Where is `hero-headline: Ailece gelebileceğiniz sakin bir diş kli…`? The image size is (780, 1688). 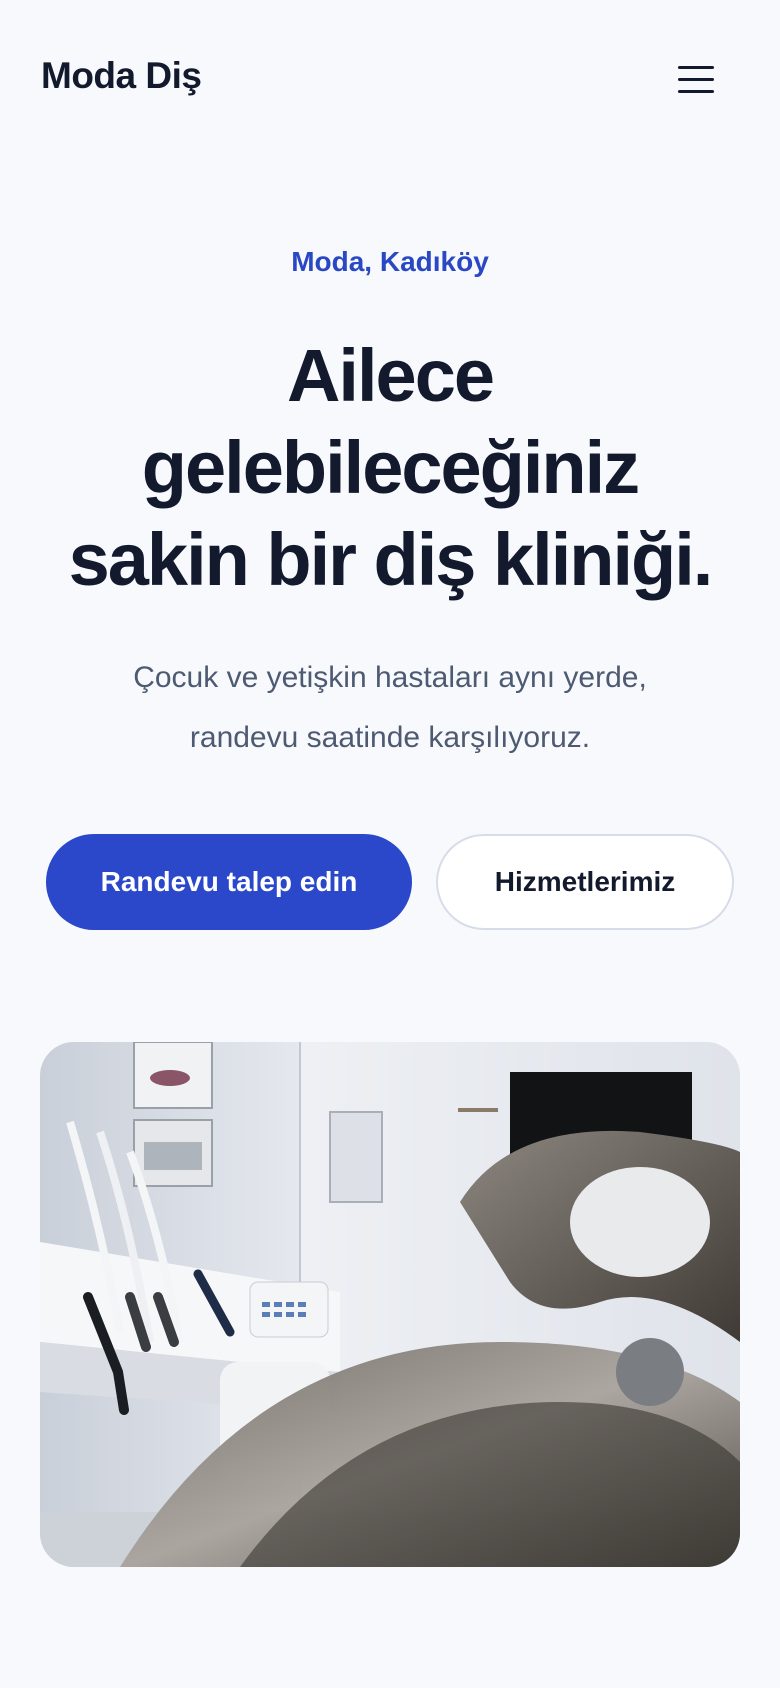 hero-headline: Ailece gelebileceğiniz sakin bir diş kli… is located at coordinates (390, 468).